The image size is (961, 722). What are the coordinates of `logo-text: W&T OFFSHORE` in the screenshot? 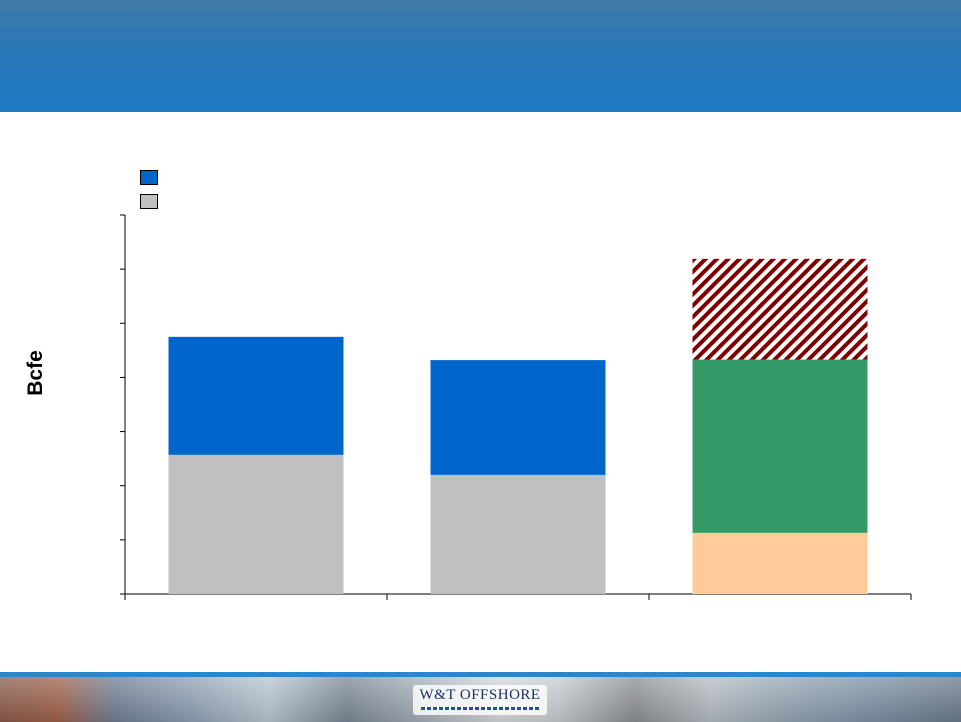 It's located at (480, 695).